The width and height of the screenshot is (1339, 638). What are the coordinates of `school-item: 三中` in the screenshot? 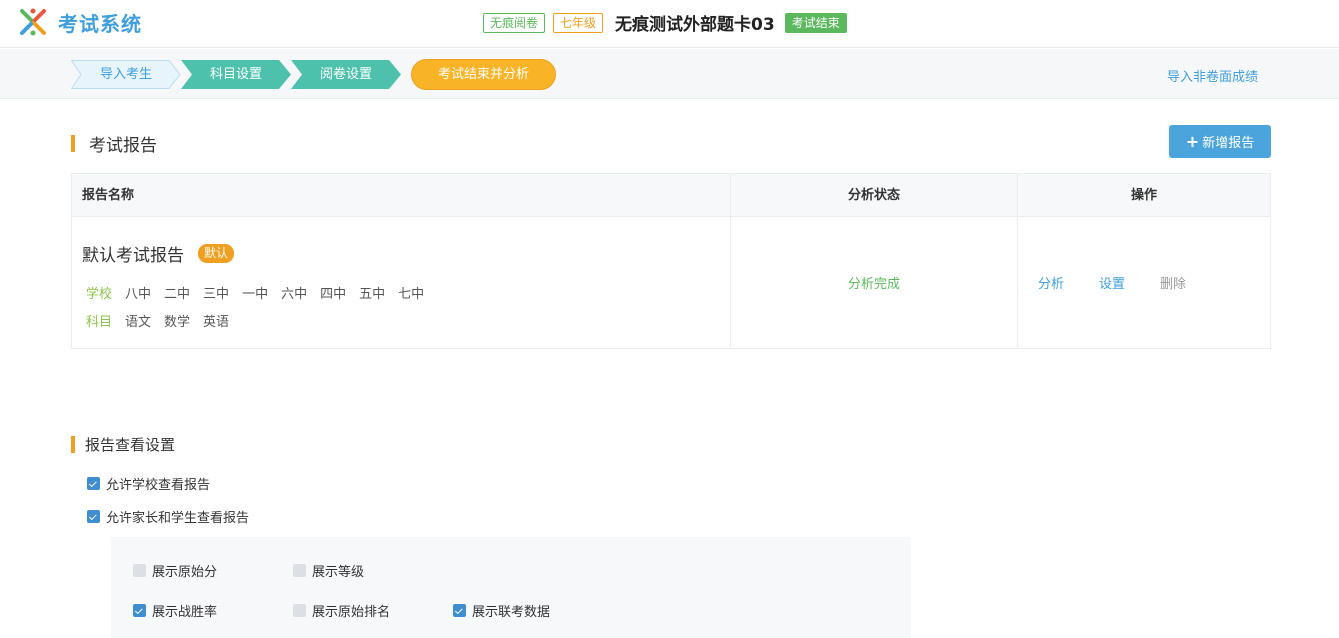 It's located at (216, 294).